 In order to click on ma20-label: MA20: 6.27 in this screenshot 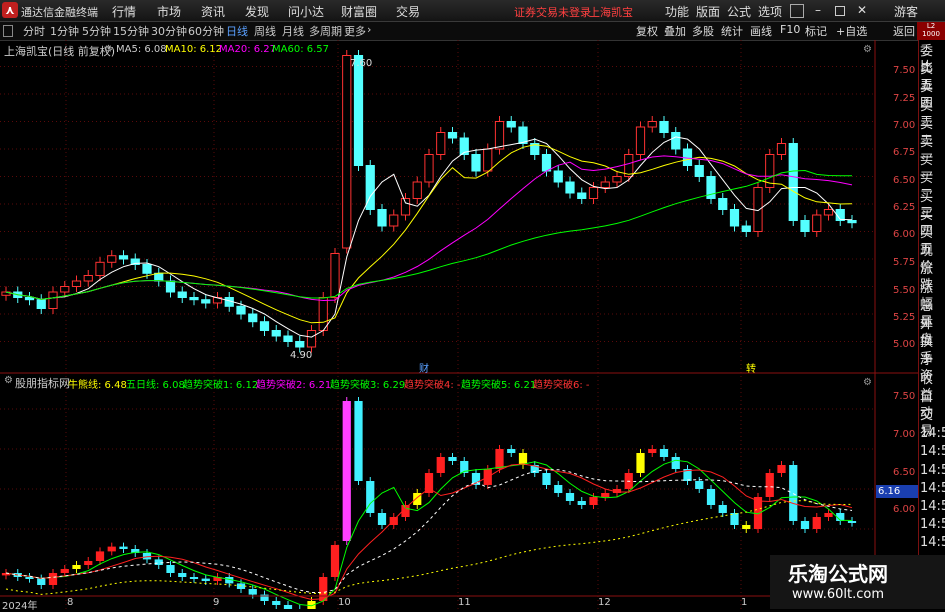, I will do `click(248, 49)`.